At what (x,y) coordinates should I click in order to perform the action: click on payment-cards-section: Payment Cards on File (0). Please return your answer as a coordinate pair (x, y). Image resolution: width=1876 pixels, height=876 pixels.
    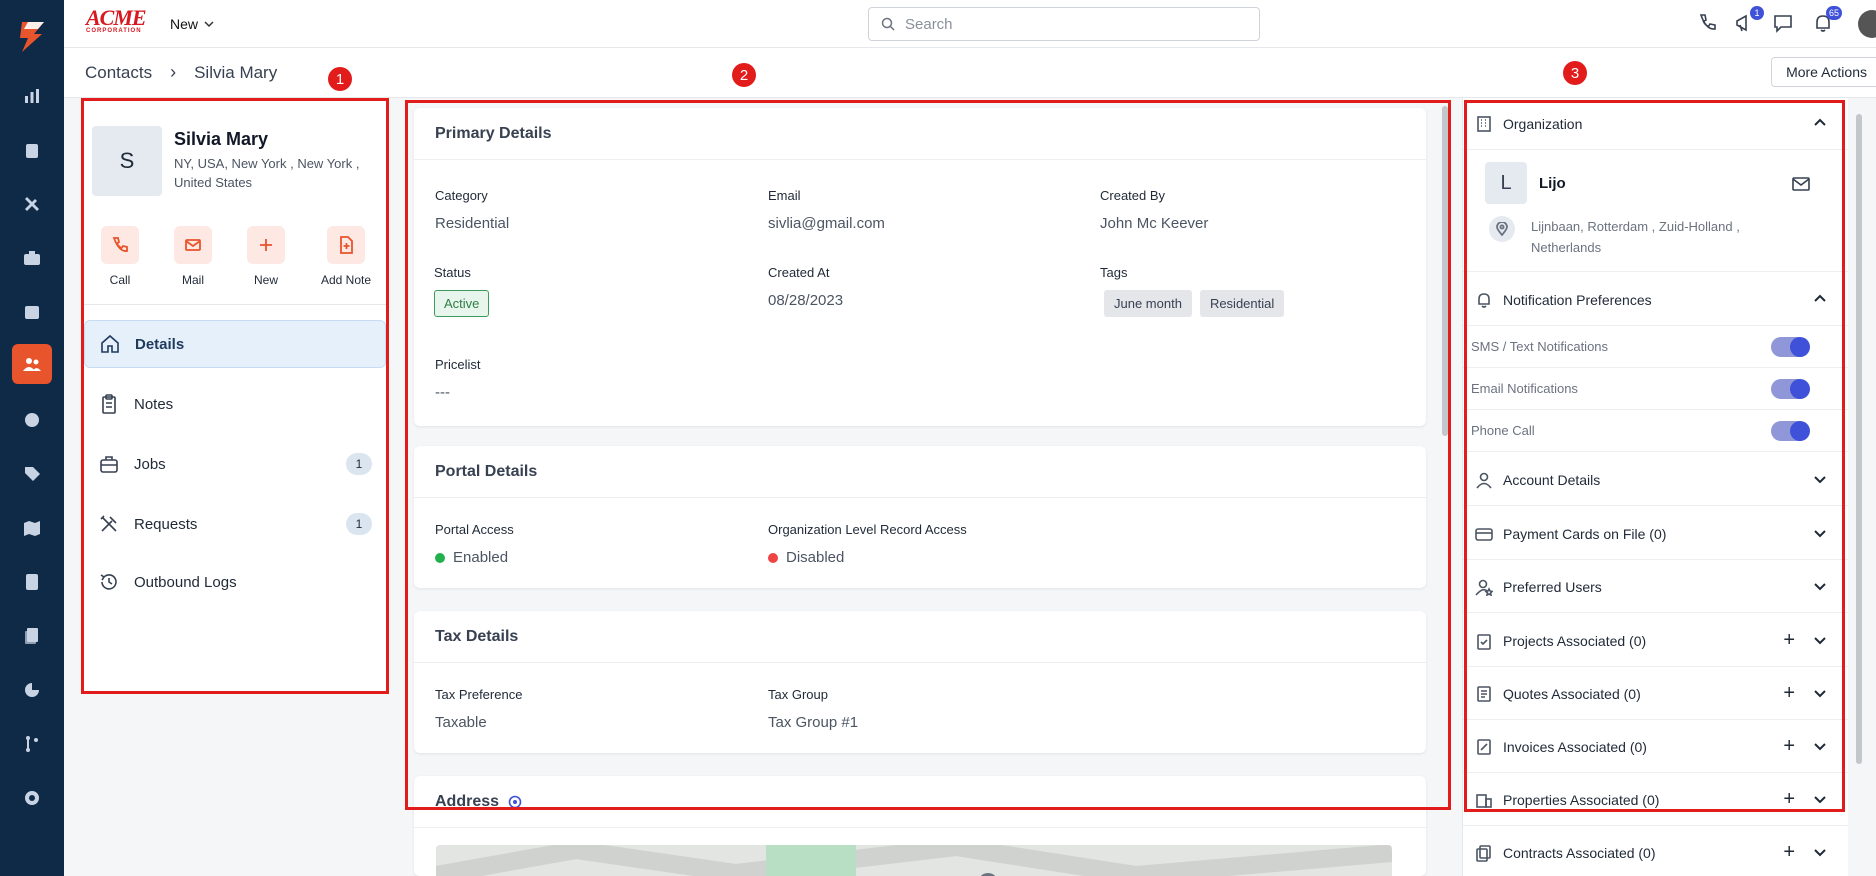
    Looking at the image, I should click on (1656, 534).